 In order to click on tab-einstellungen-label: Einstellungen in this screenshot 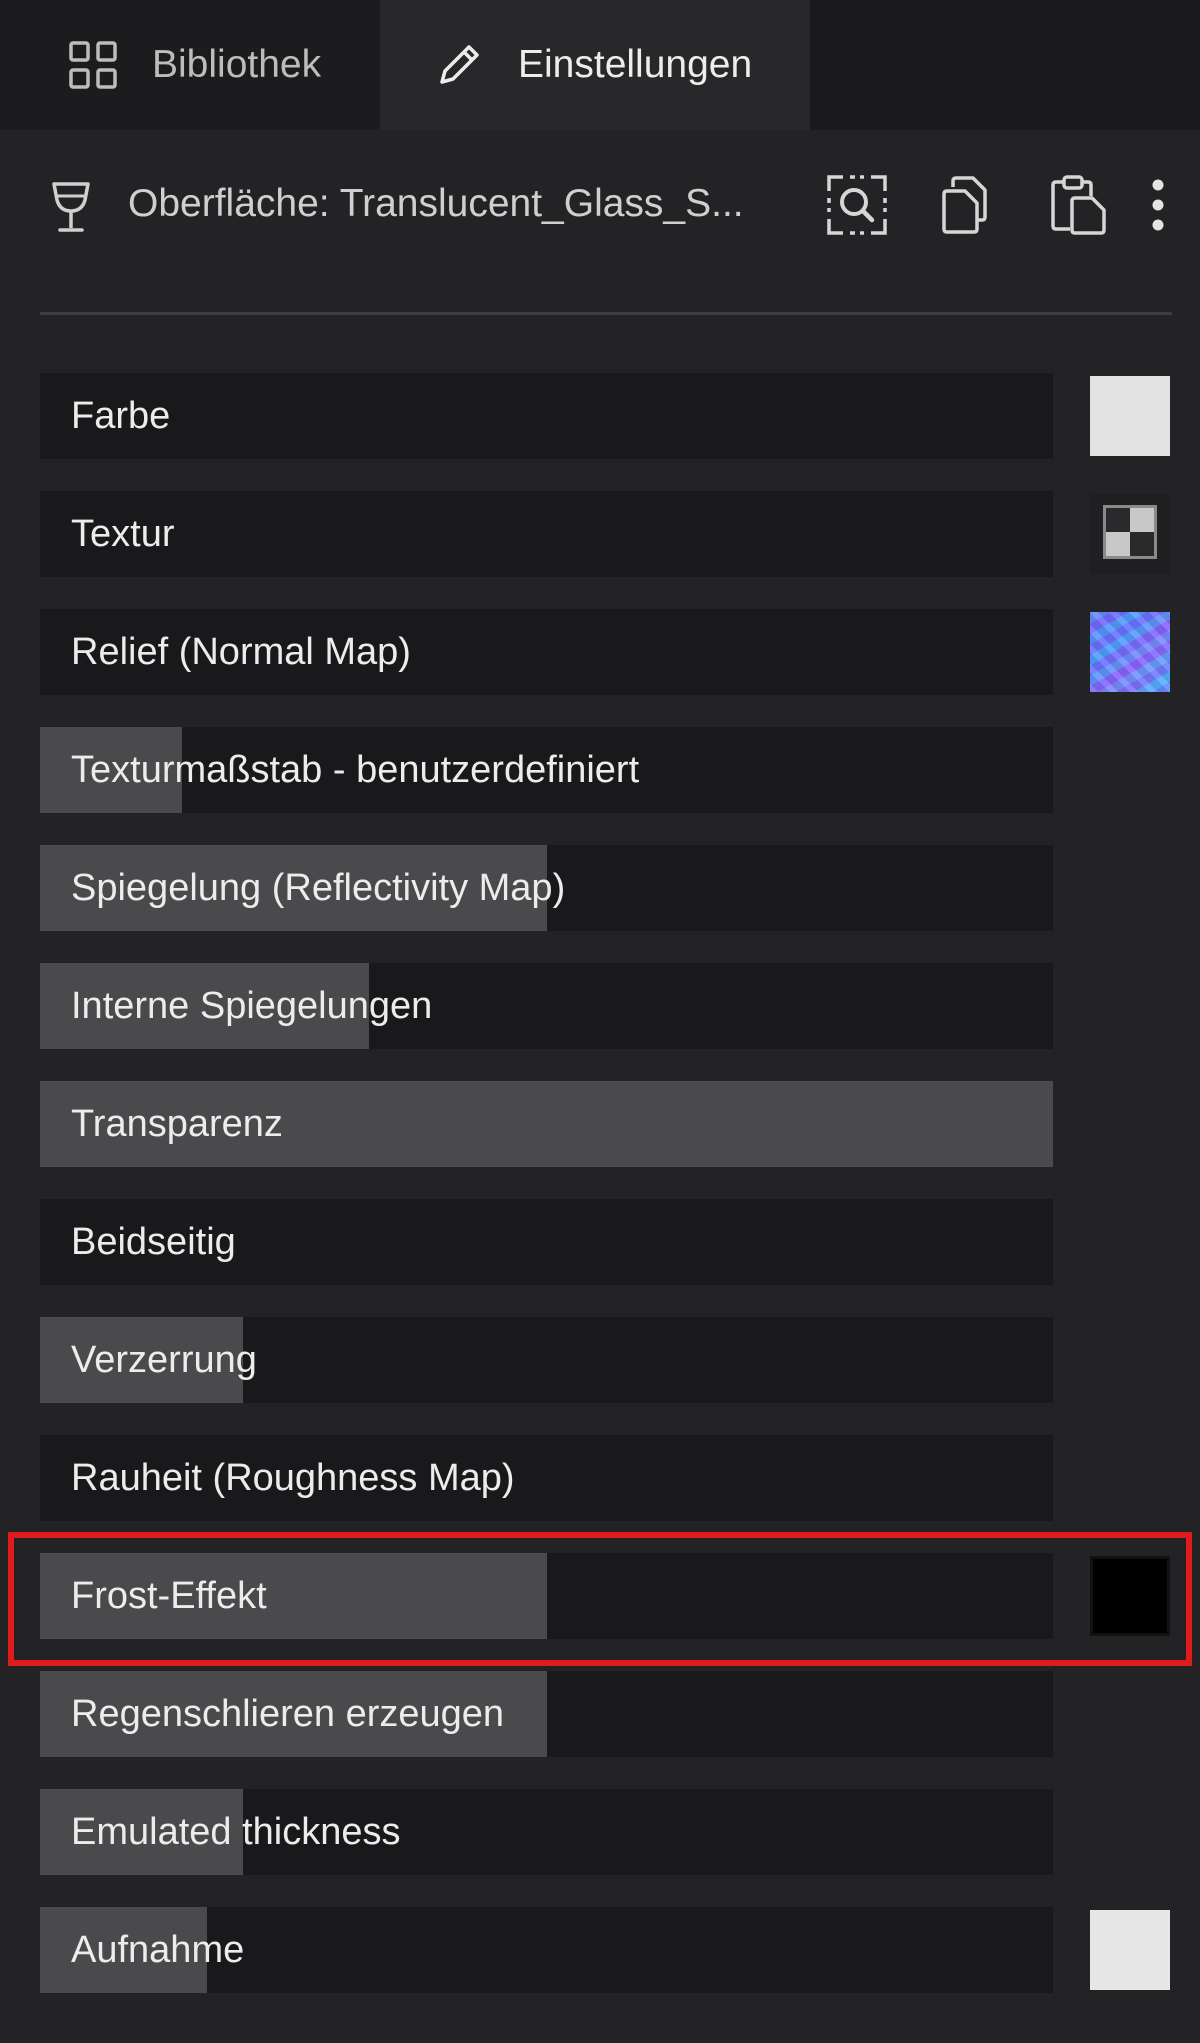, I will do `click(635, 64)`.